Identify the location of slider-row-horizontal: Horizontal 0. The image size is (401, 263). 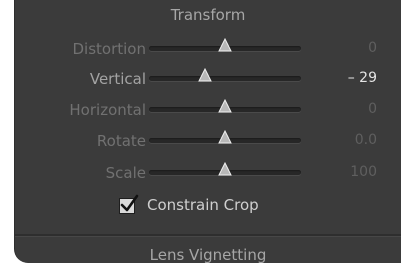
(208, 112).